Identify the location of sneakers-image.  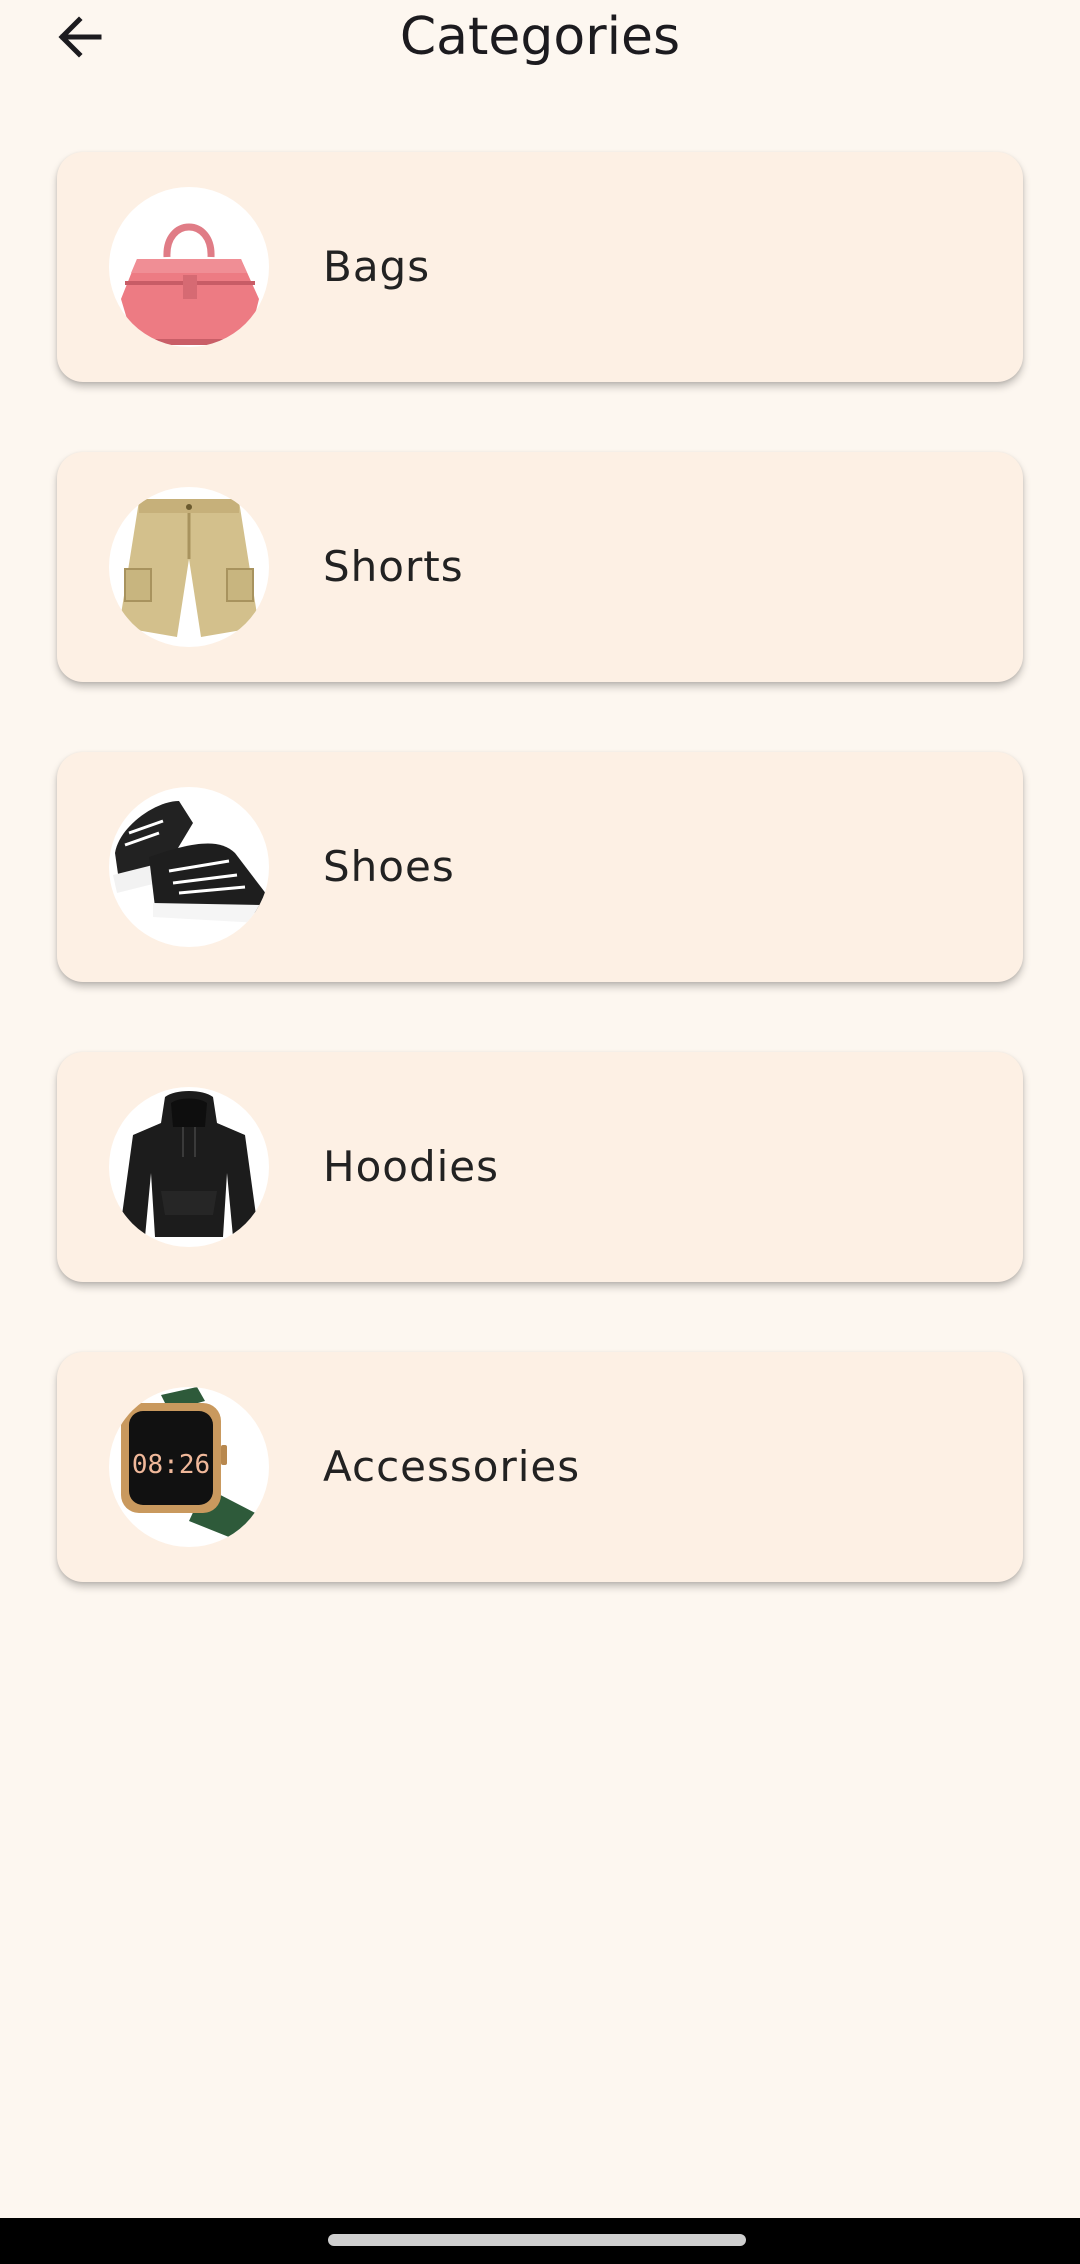
(190, 862).